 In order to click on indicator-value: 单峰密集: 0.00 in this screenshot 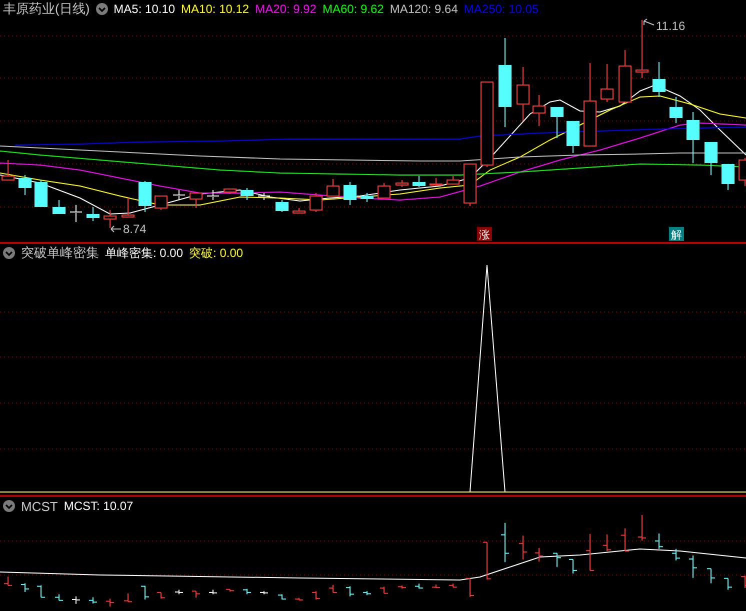, I will do `click(144, 253)`.